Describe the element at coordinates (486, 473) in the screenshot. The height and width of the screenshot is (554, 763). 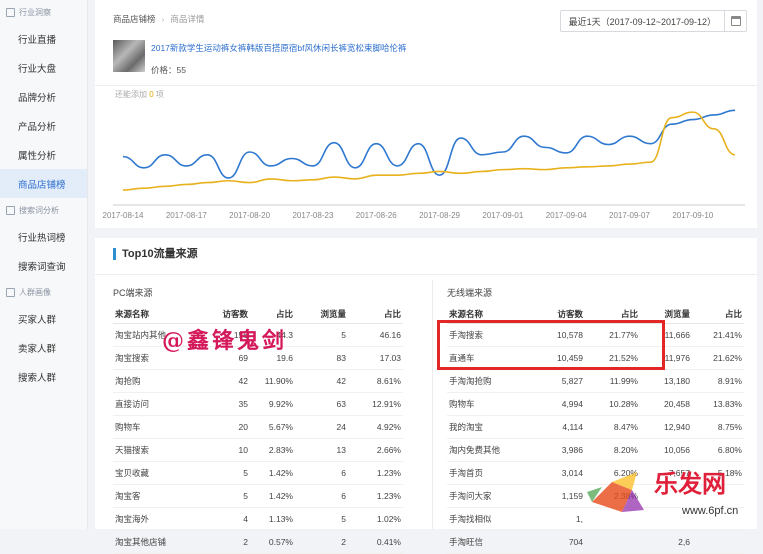
I see `source-name-cell: 手淘首页` at that location.